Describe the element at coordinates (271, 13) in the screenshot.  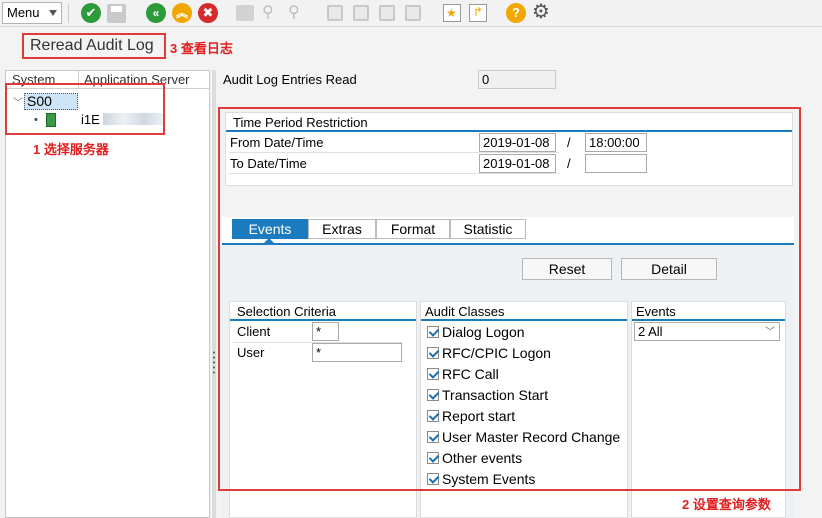
I see `find-icon: ⚲` at that location.